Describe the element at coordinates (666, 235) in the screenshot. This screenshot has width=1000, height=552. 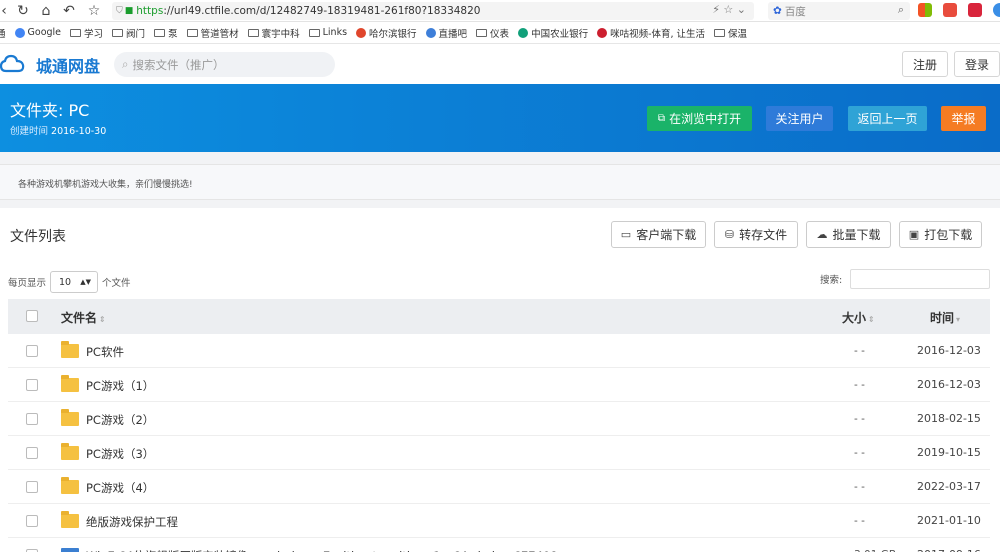
I see `client-download-label: 客户端下载` at that location.